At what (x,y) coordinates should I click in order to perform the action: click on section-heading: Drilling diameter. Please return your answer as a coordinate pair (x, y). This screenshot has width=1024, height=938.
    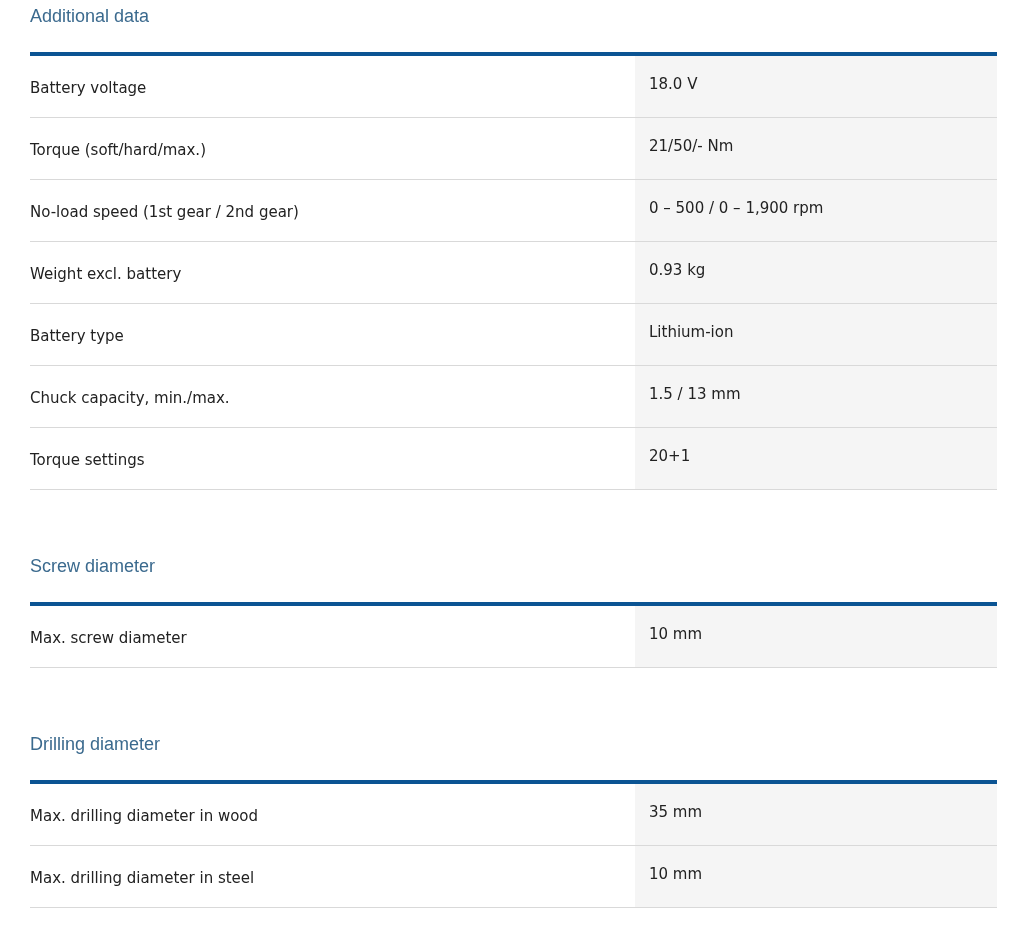
    Looking at the image, I should click on (96, 744).